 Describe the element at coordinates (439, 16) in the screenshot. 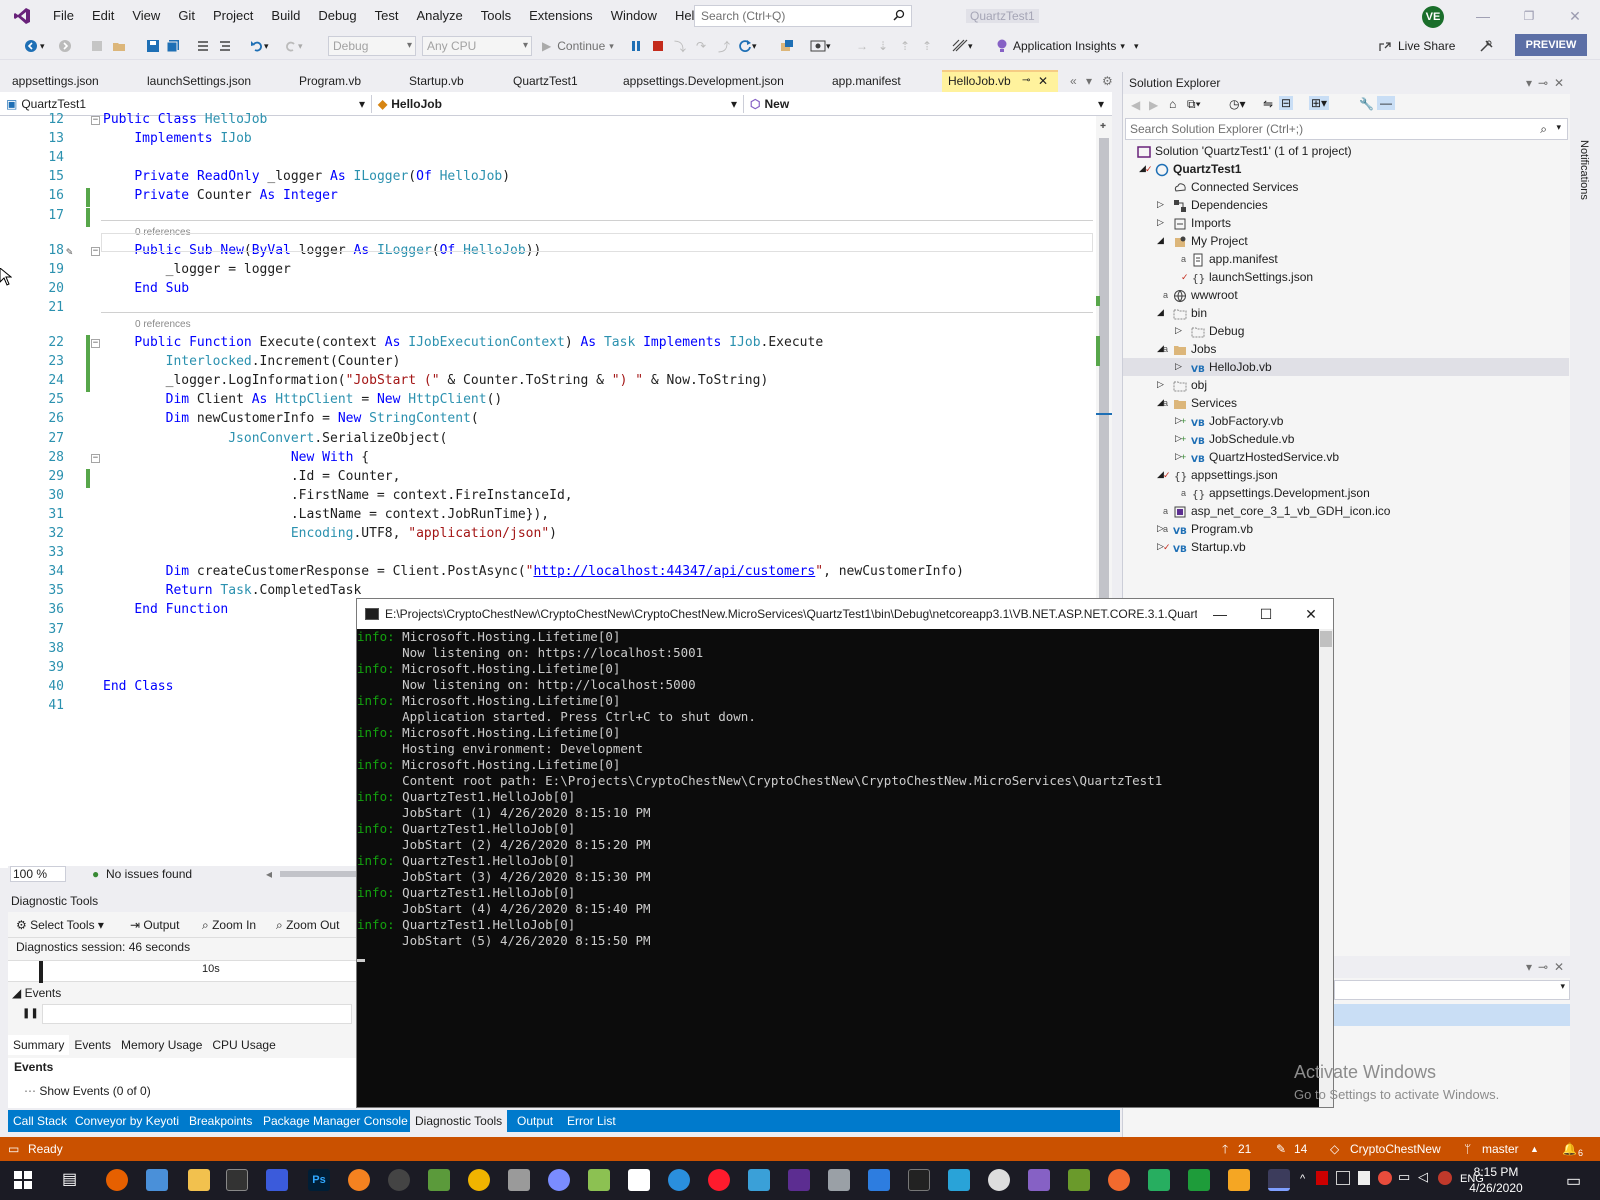

I see `menu-analyze: Analyze` at that location.